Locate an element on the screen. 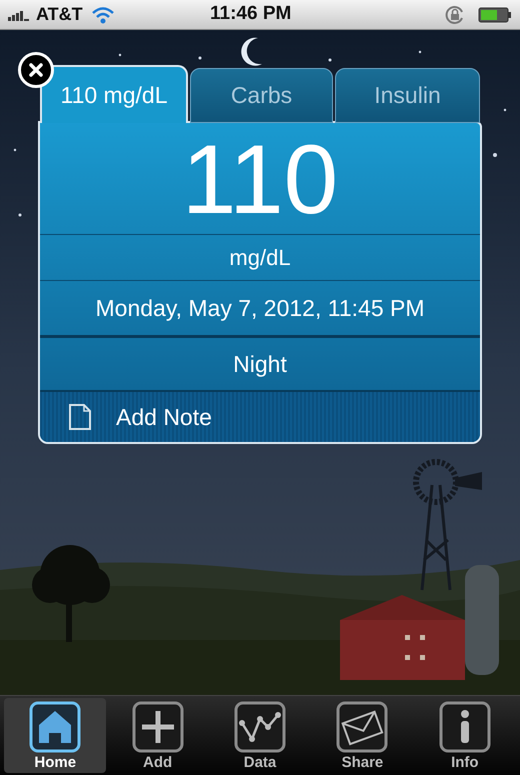 The height and width of the screenshot is (775, 520). tab: Carbs is located at coordinates (261, 95).